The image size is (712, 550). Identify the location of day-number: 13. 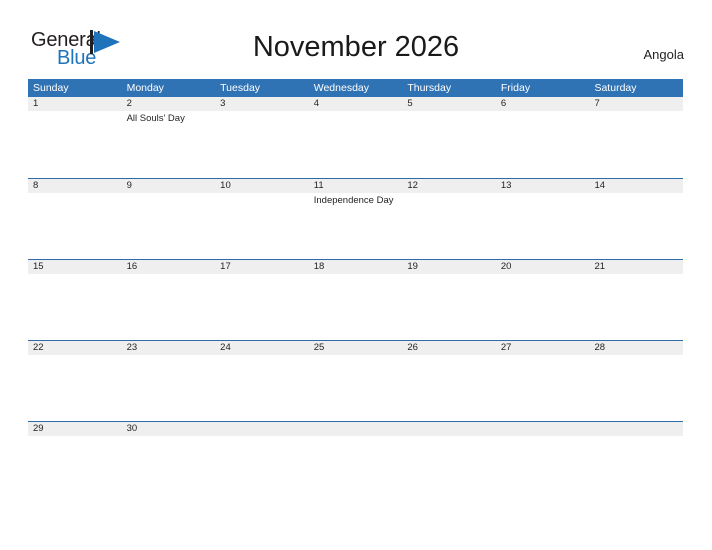
(506, 185).